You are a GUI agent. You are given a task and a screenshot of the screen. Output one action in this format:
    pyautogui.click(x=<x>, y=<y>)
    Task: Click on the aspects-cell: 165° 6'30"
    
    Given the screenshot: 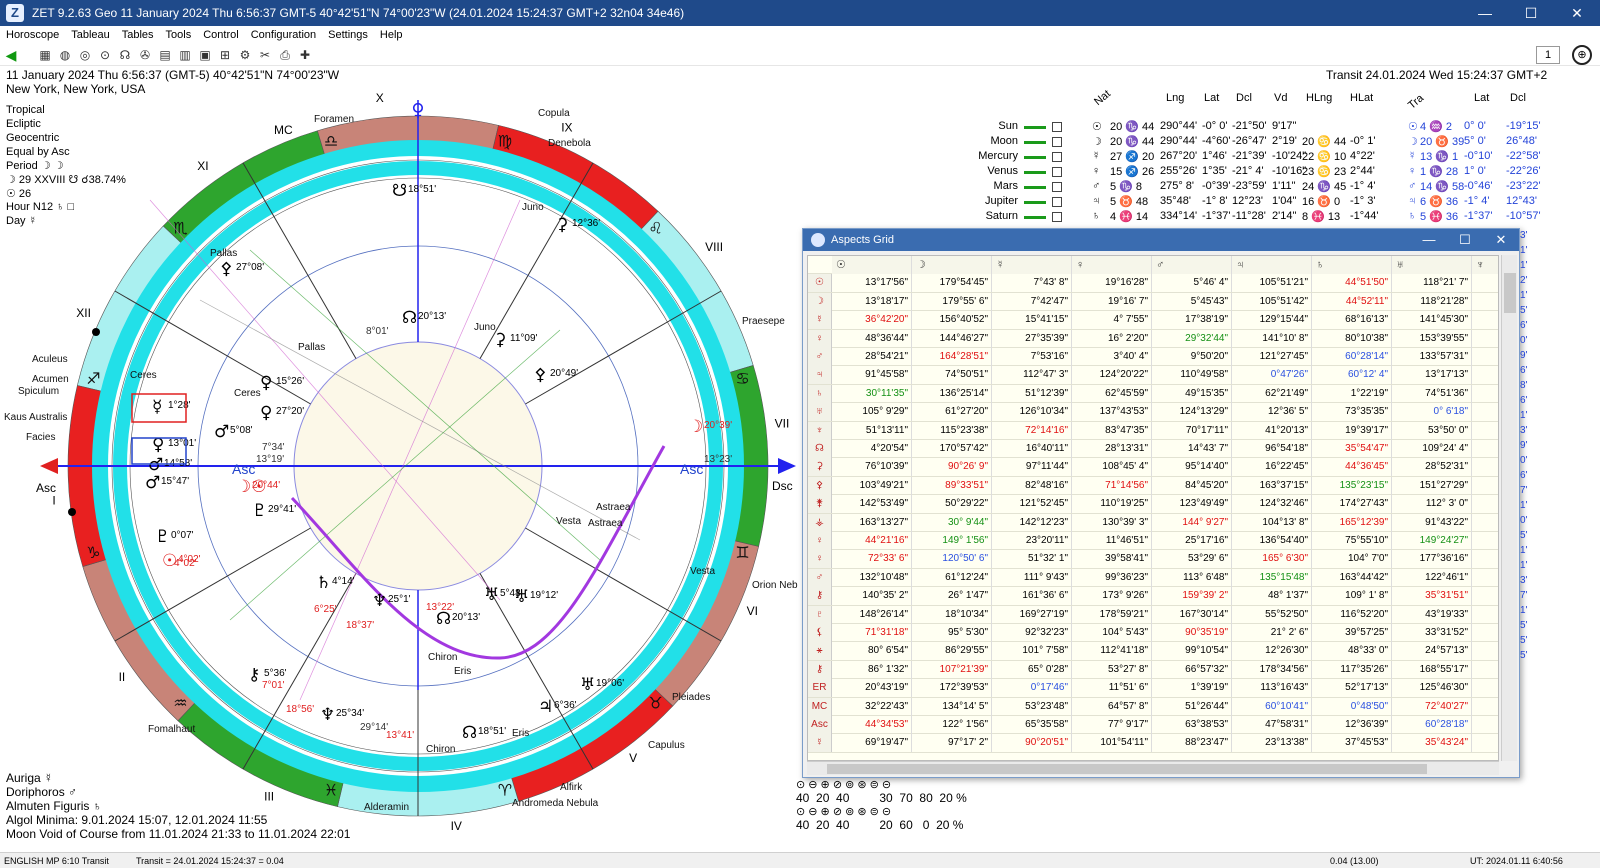 What is the action you would take?
    pyautogui.click(x=1272, y=559)
    